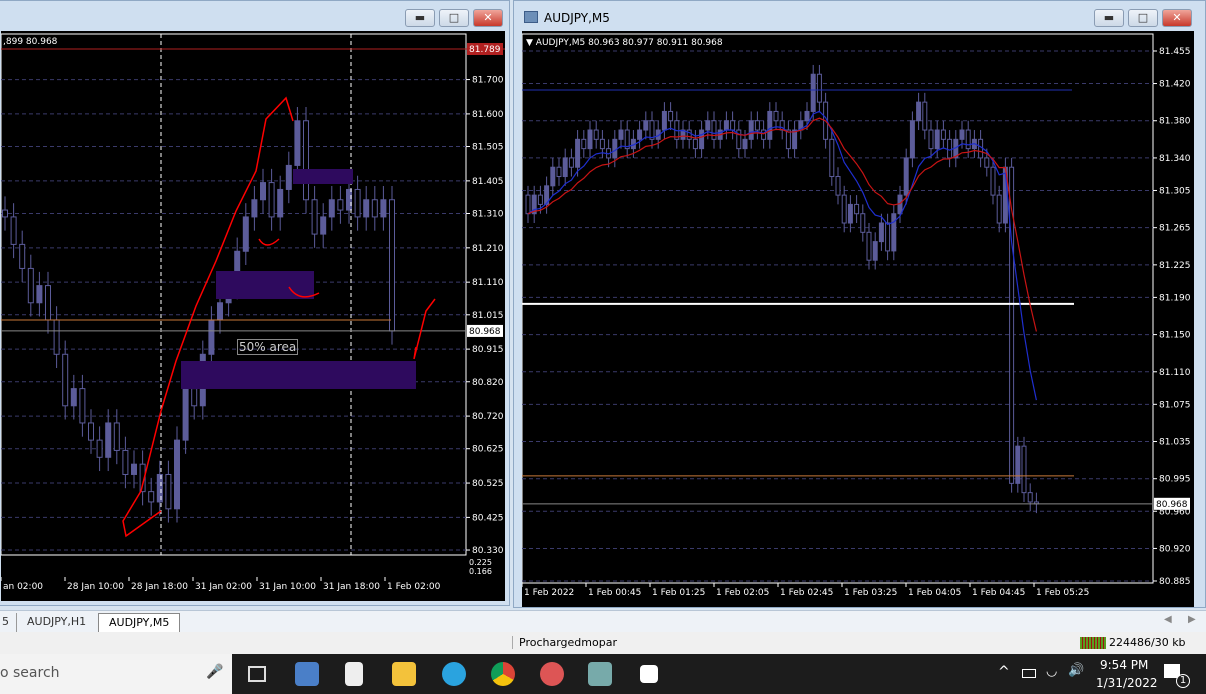 The width and height of the screenshot is (1206, 694). What do you see at coordinates (404, 674) in the screenshot?
I see `file-explorer-icon` at bounding box center [404, 674].